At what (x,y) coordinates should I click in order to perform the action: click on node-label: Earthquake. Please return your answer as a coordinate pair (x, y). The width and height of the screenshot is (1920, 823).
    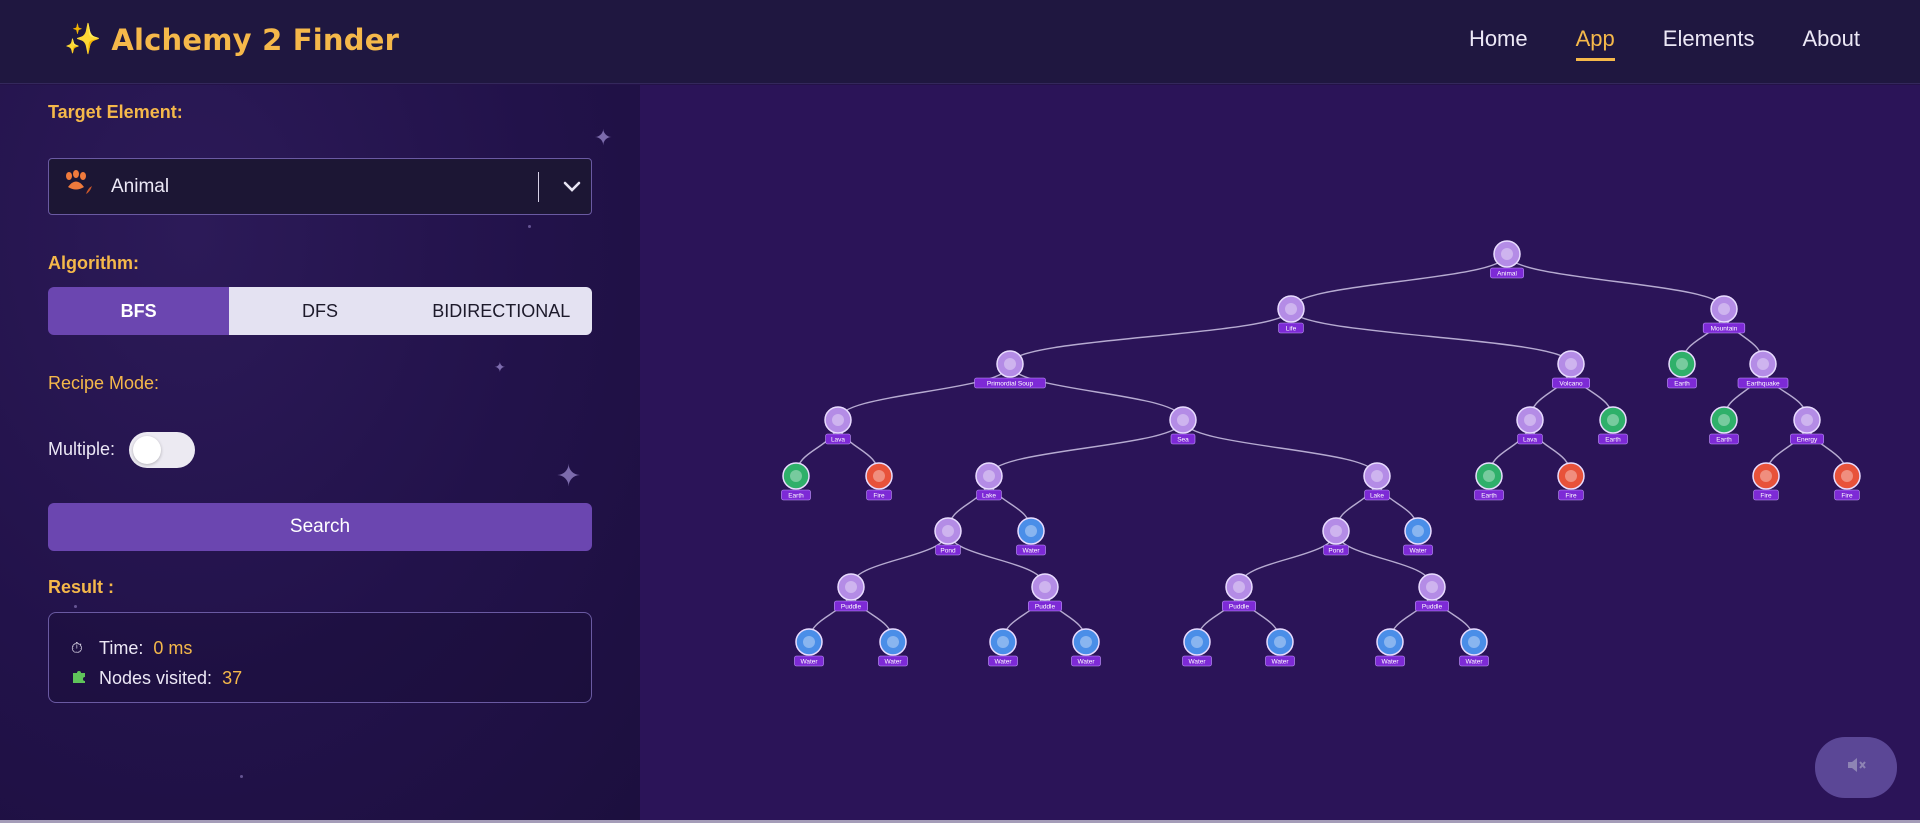
    Looking at the image, I should click on (1763, 384).